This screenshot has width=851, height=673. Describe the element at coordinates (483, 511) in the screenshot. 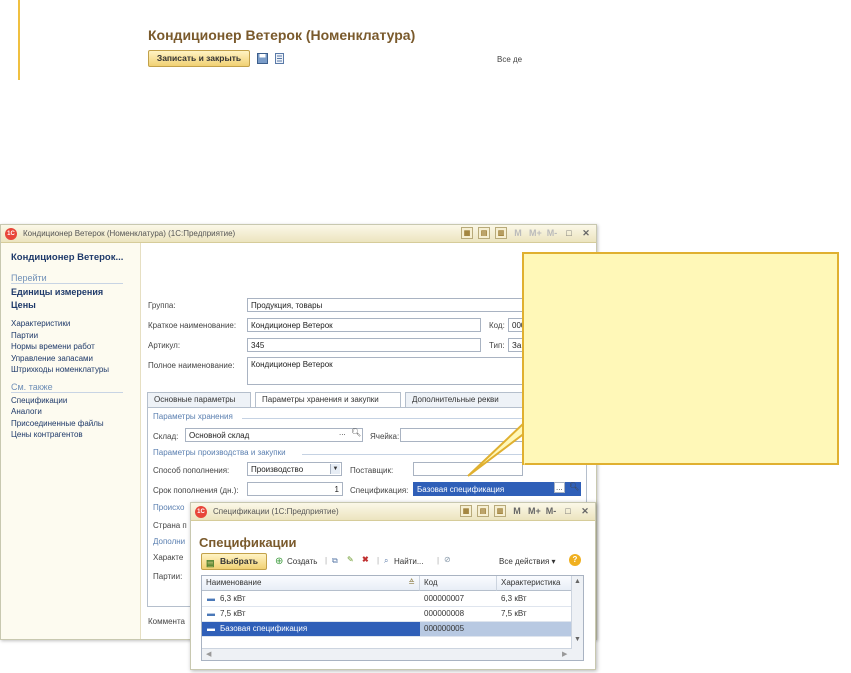

I see `spec-calculator-icon: ▤` at that location.